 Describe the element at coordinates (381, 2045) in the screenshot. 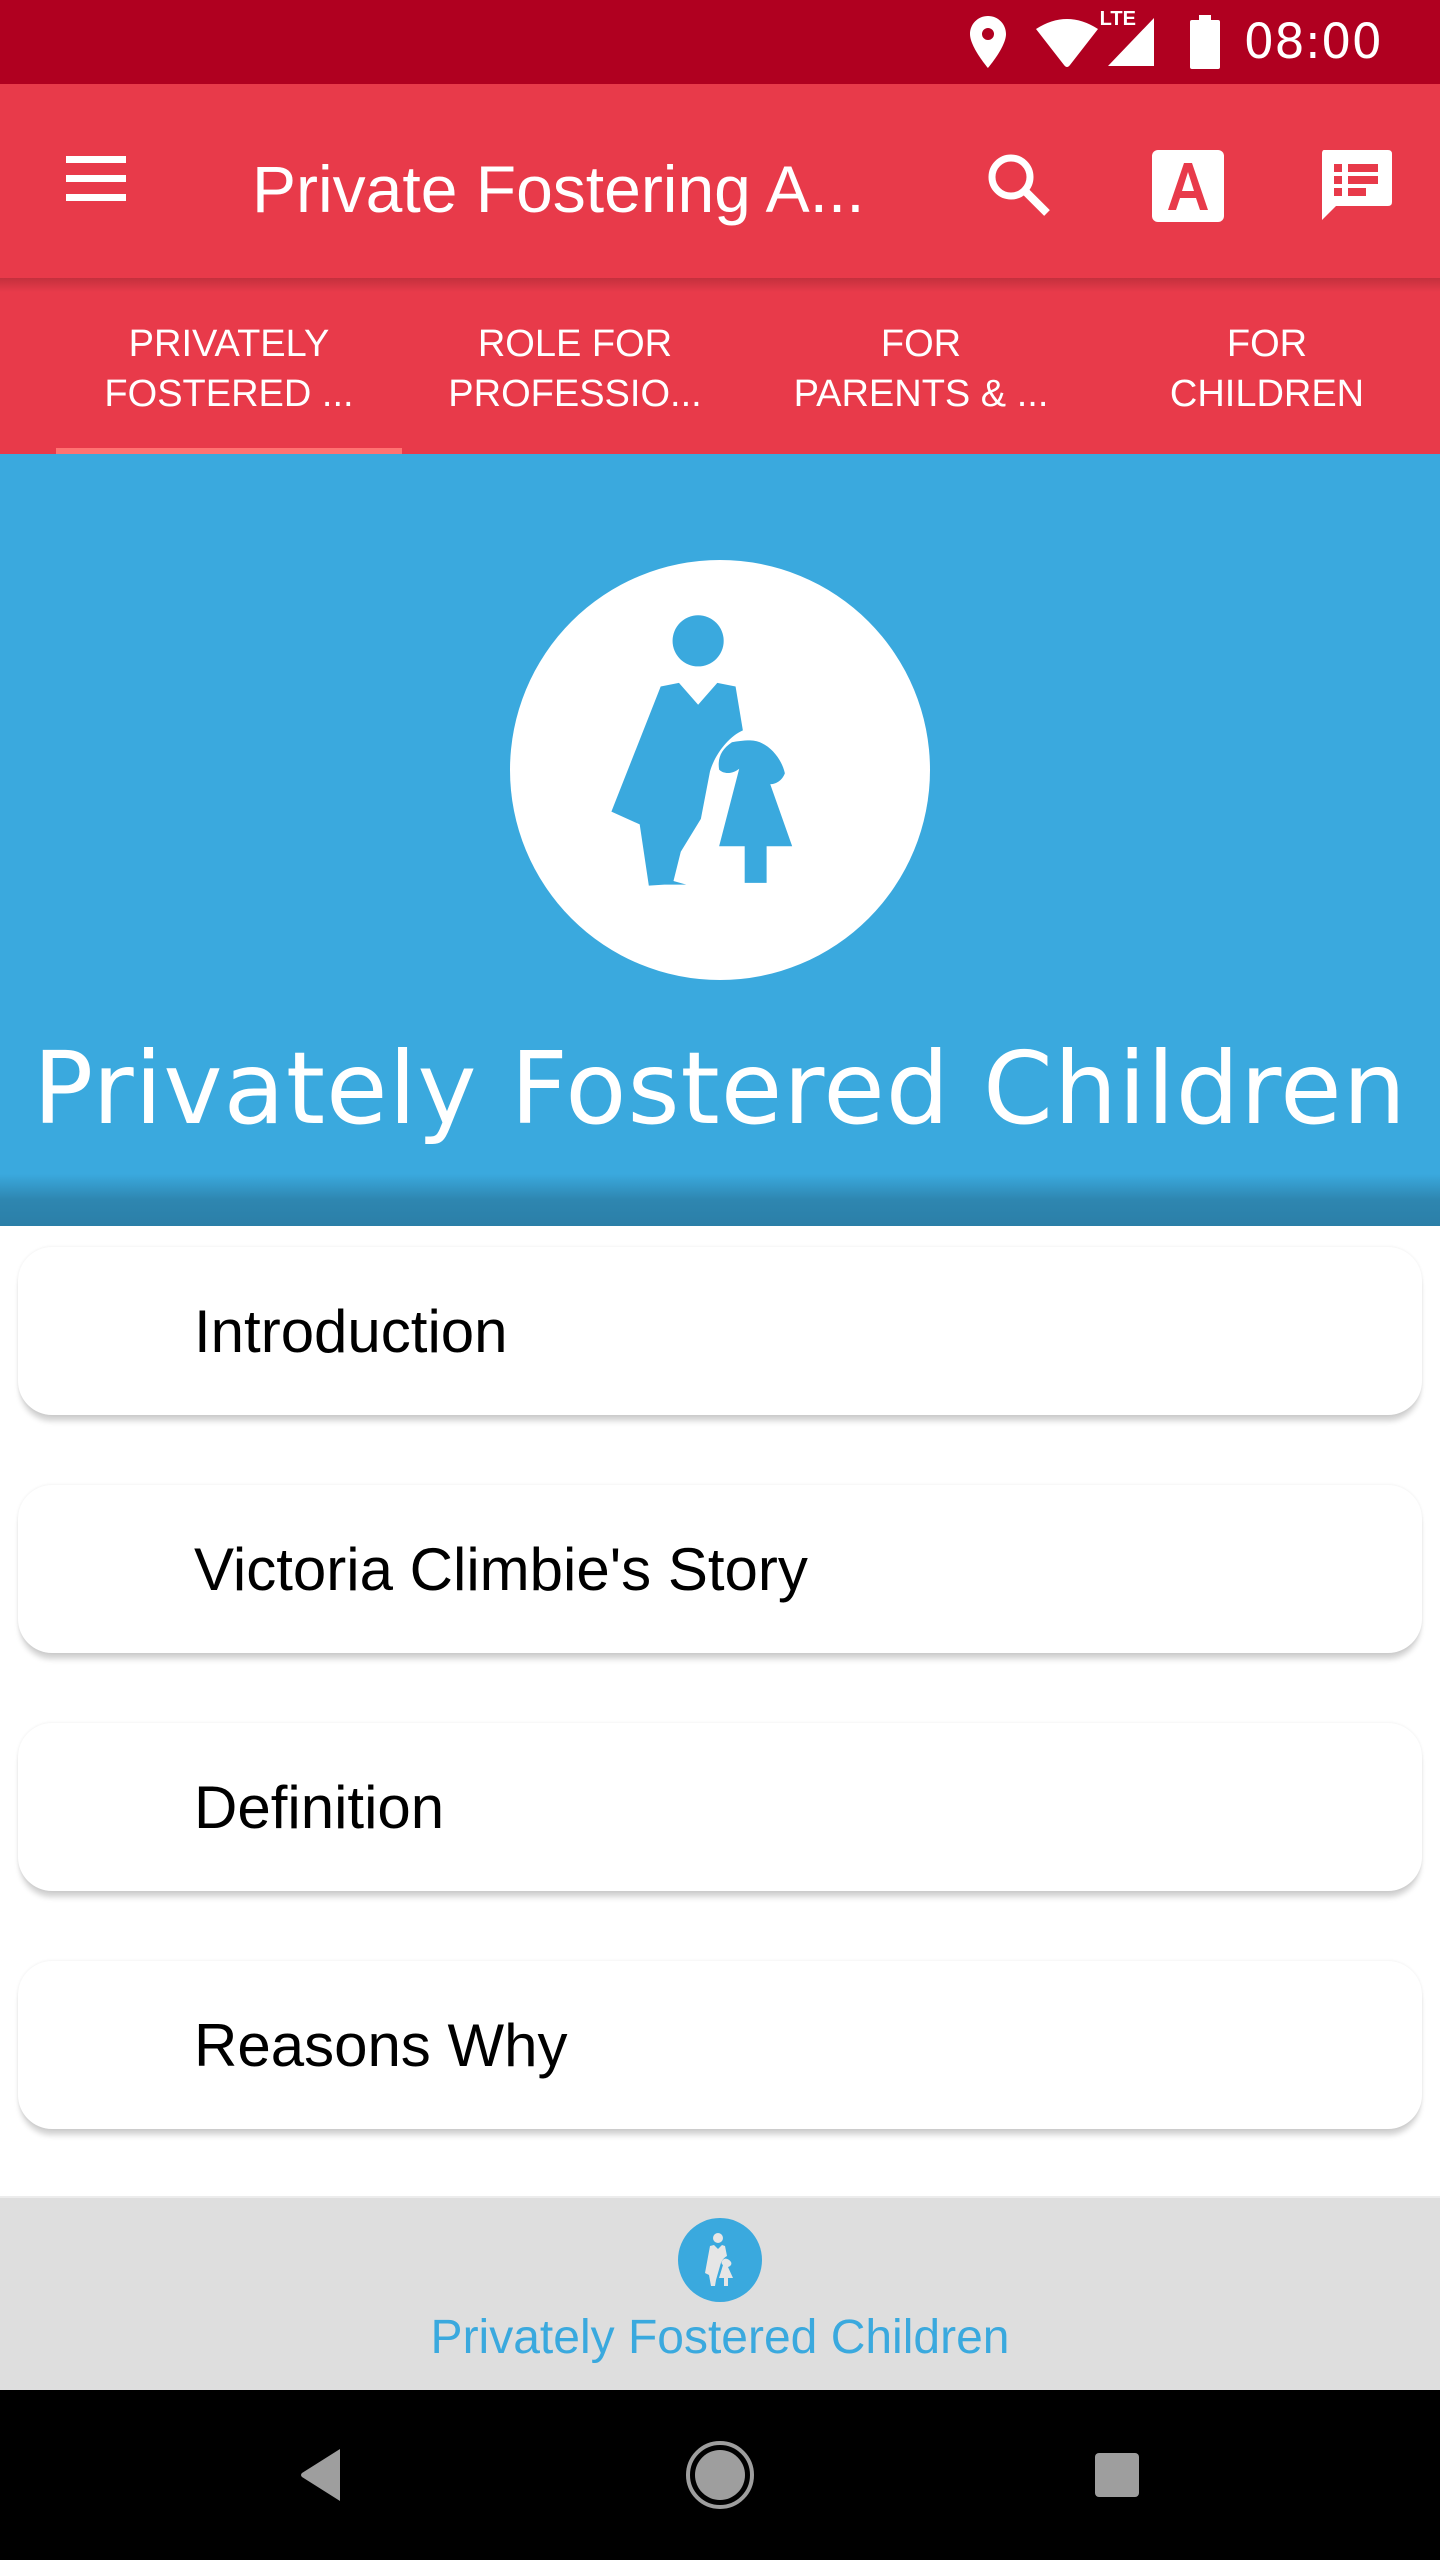

I see `section-card-label: Reasons Why` at that location.